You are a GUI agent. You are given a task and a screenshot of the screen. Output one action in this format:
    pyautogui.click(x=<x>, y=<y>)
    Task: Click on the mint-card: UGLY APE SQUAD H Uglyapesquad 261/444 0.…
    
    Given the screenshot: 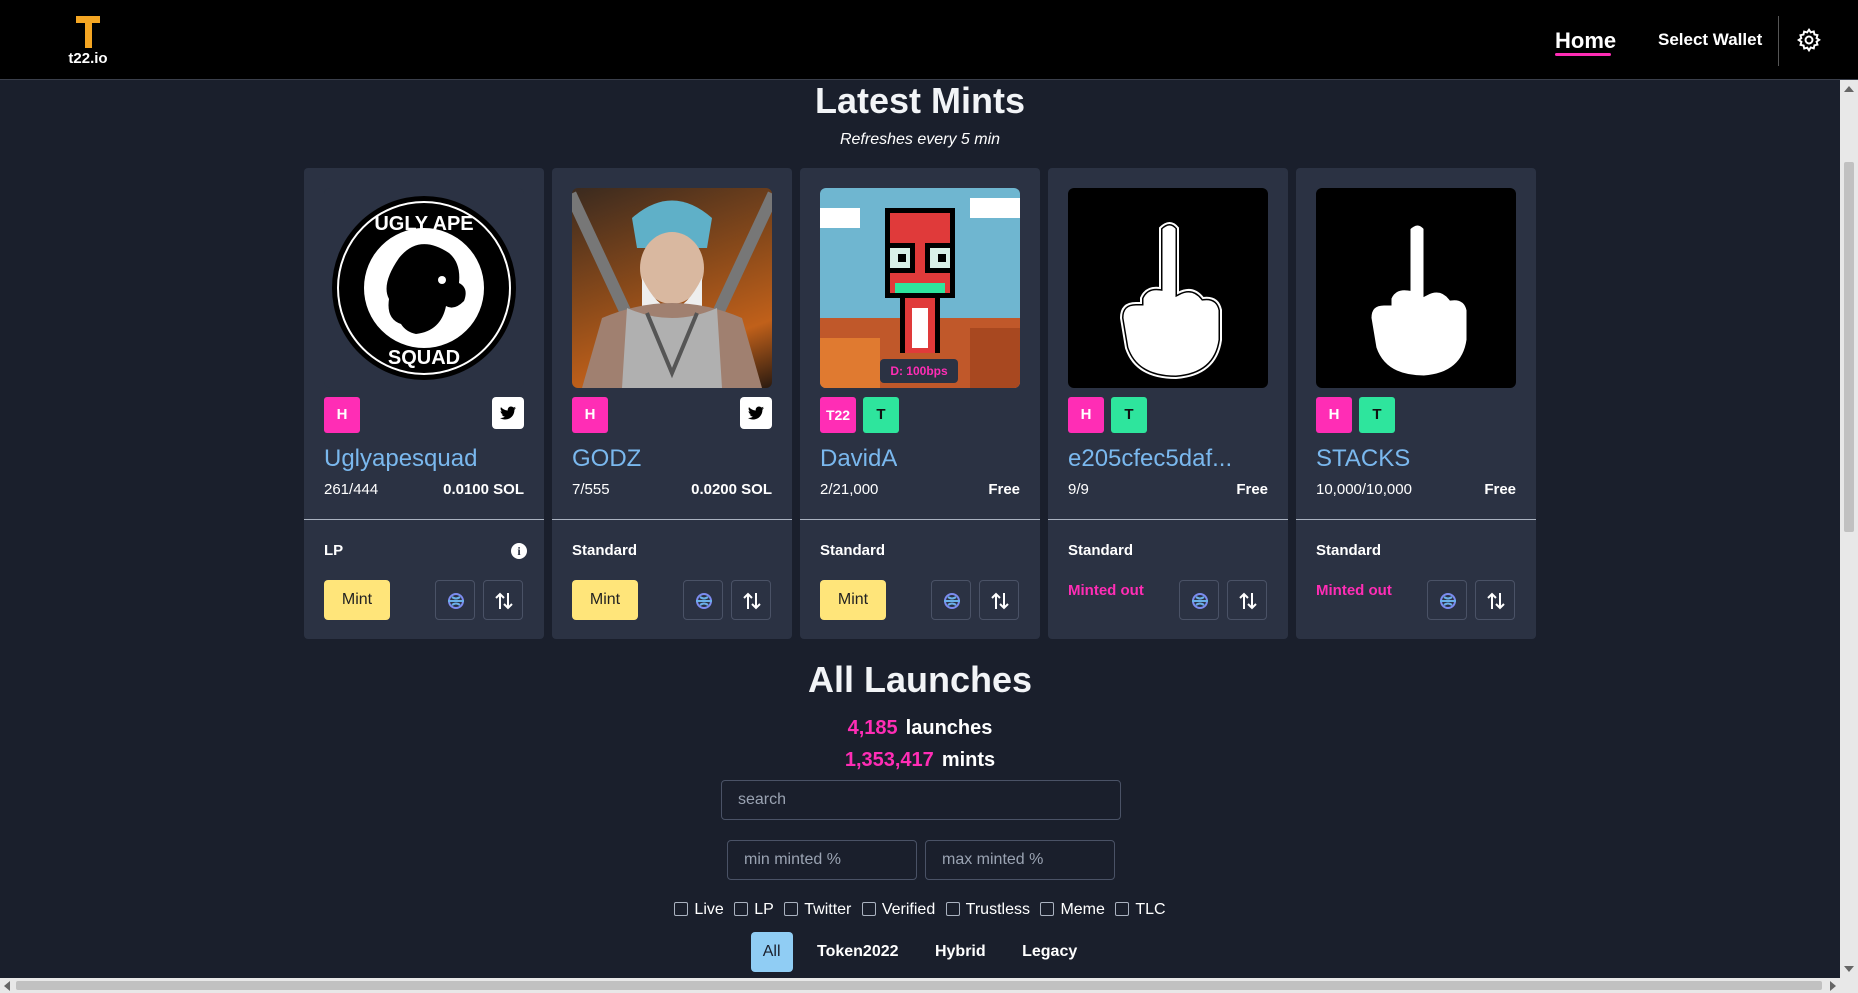 What is the action you would take?
    pyautogui.click(x=424, y=403)
    